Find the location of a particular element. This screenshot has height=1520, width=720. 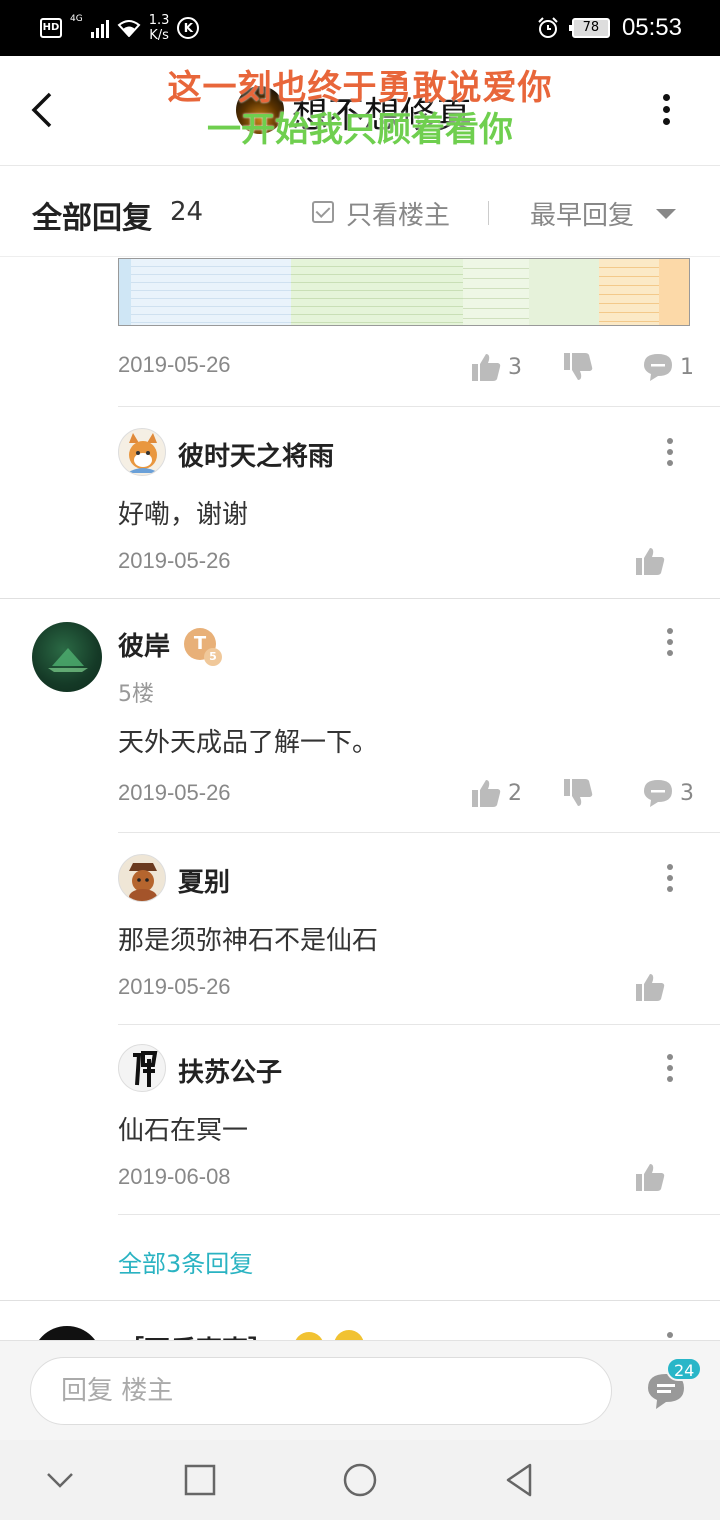

bear-avatar-icon is located at coordinates (143, 882).